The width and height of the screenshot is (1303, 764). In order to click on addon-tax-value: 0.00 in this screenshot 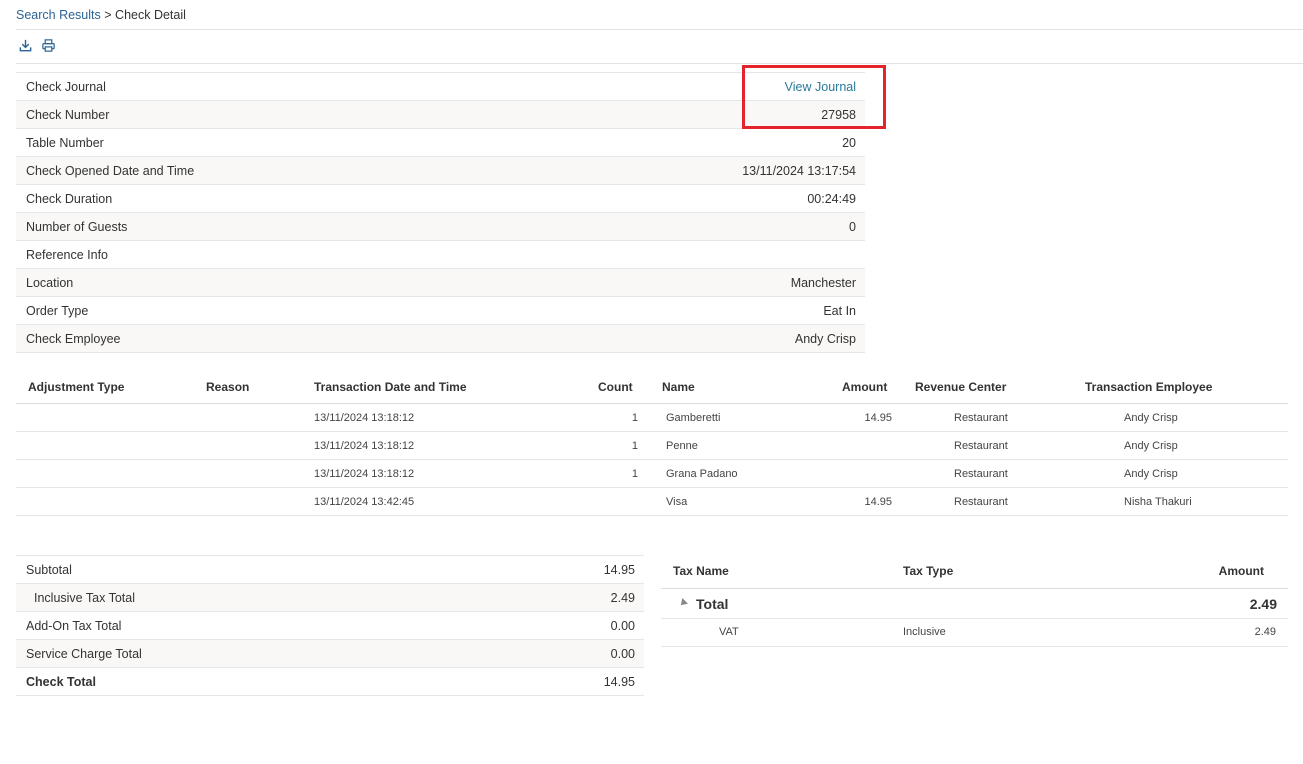, I will do `click(622, 625)`.